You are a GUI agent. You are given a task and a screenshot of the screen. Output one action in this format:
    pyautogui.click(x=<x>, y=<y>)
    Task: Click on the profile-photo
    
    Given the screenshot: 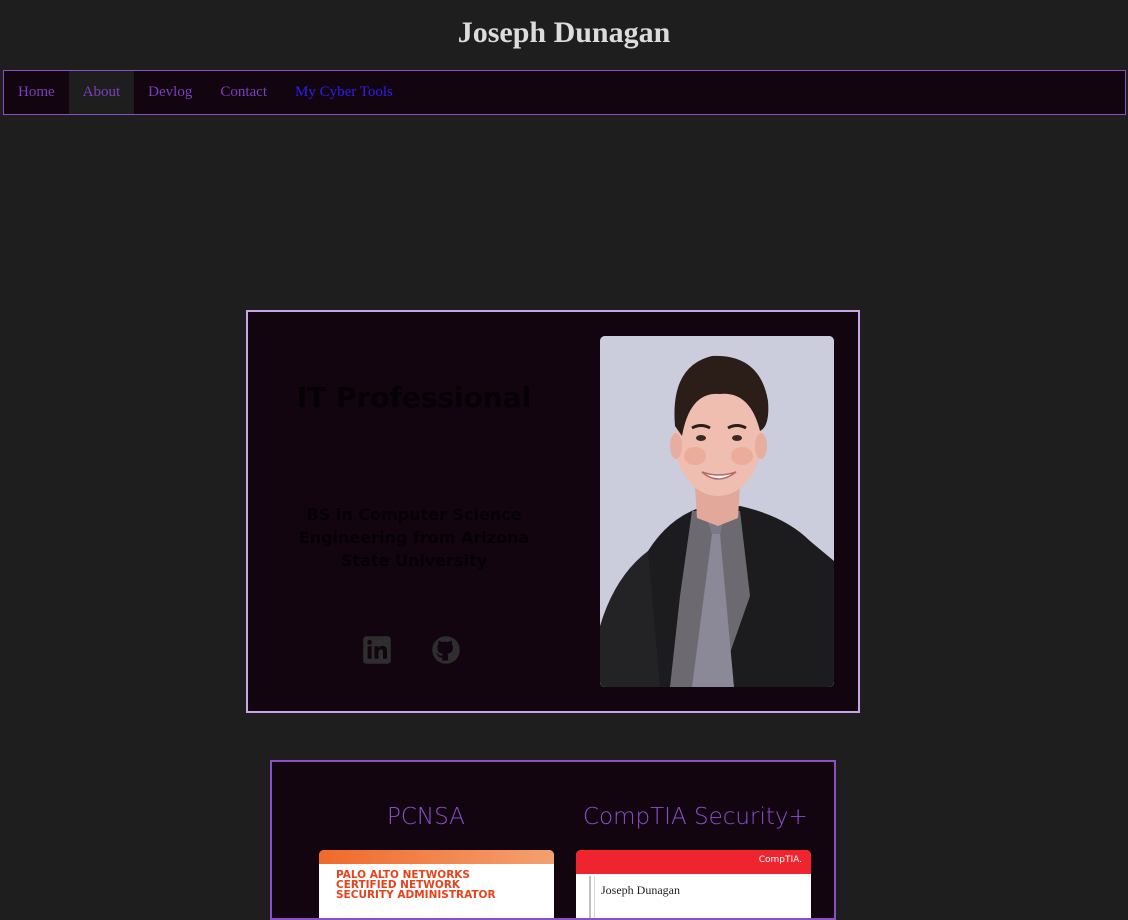 What is the action you would take?
    pyautogui.click(x=717, y=511)
    